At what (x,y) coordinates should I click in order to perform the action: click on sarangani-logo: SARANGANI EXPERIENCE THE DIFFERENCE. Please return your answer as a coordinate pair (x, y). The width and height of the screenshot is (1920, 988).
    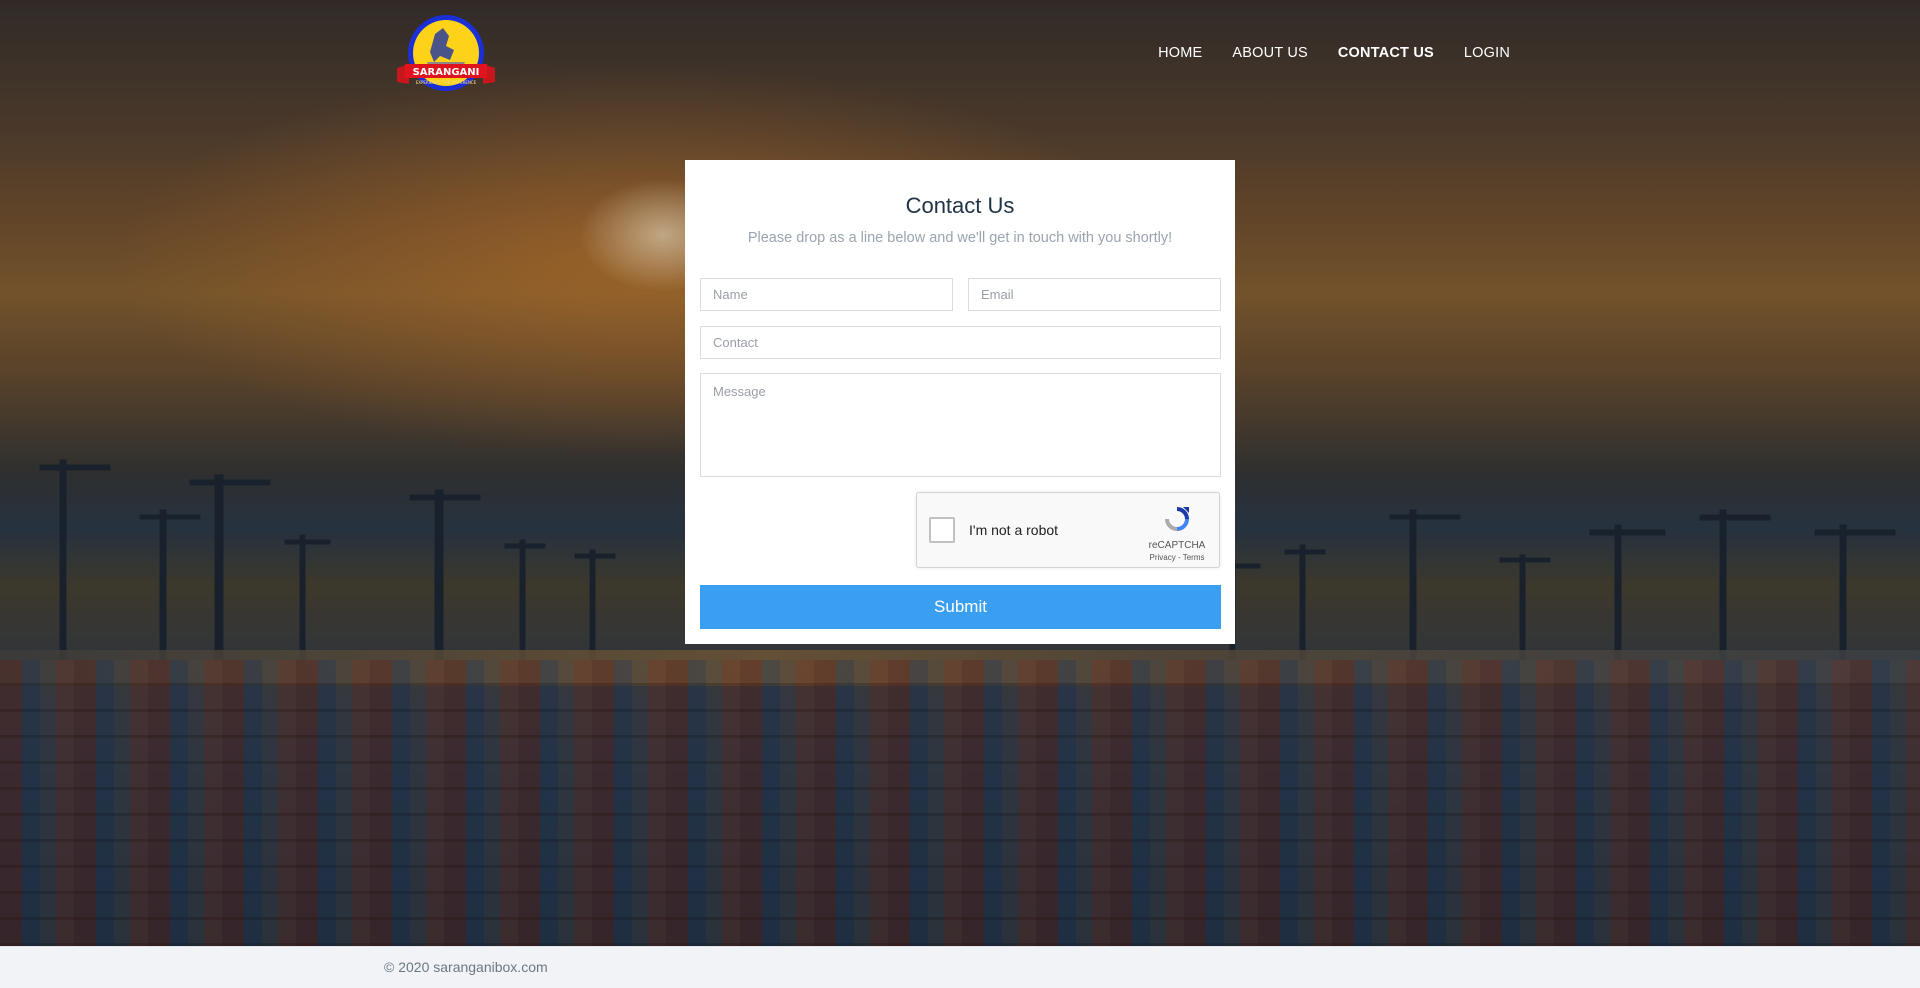
    Looking at the image, I should click on (446, 55).